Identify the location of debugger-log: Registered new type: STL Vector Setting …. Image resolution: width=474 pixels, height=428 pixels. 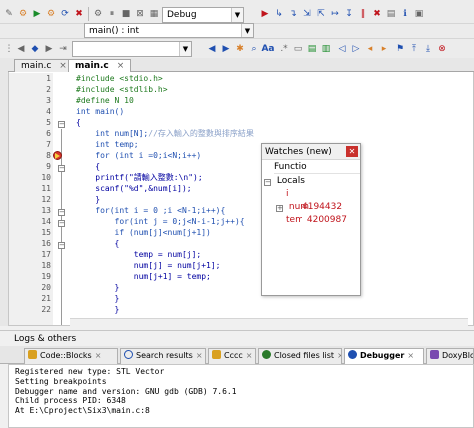
(241, 396).